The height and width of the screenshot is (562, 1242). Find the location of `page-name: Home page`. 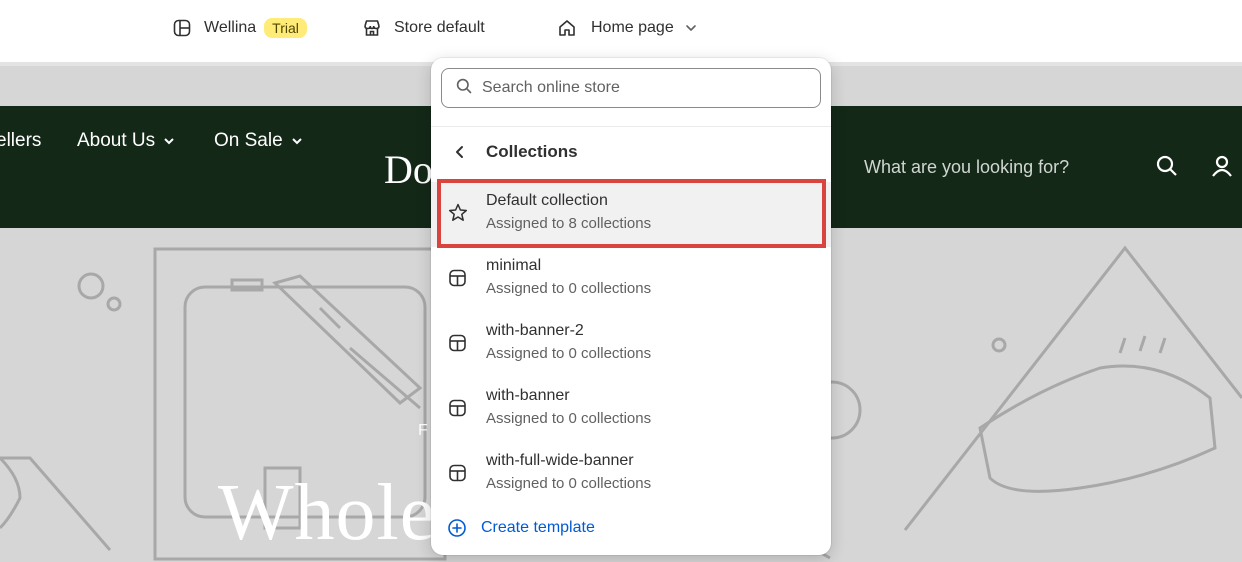

page-name: Home page is located at coordinates (632, 27).